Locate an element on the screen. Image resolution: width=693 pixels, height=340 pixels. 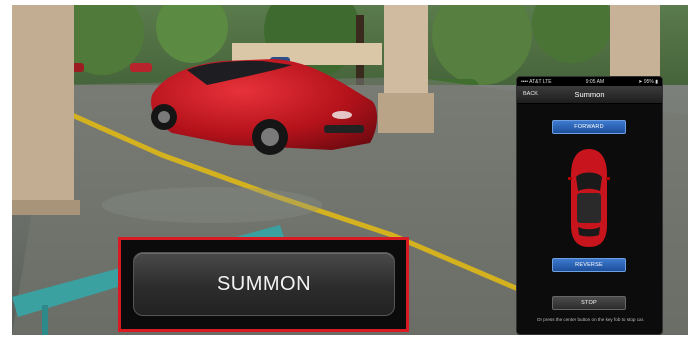
summon-button: SUMMON is located at coordinates (264, 284).